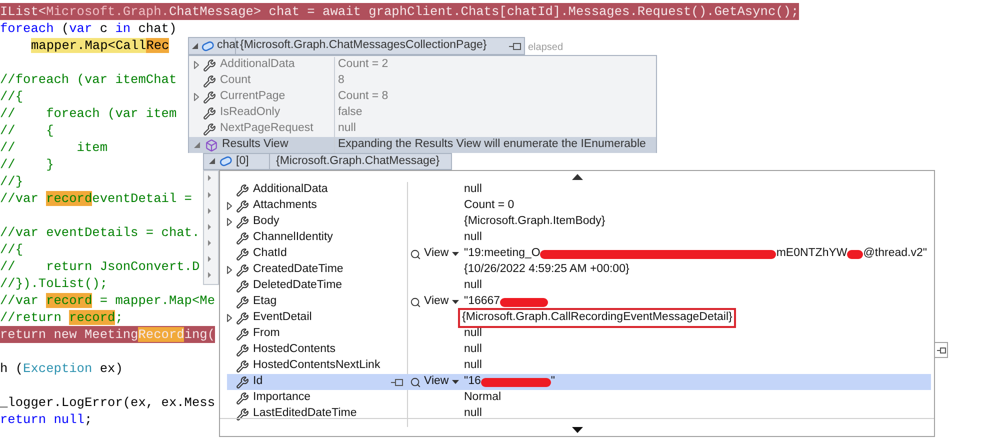 This screenshot has width=996, height=447. I want to click on member-row: From null, so click(579, 334).